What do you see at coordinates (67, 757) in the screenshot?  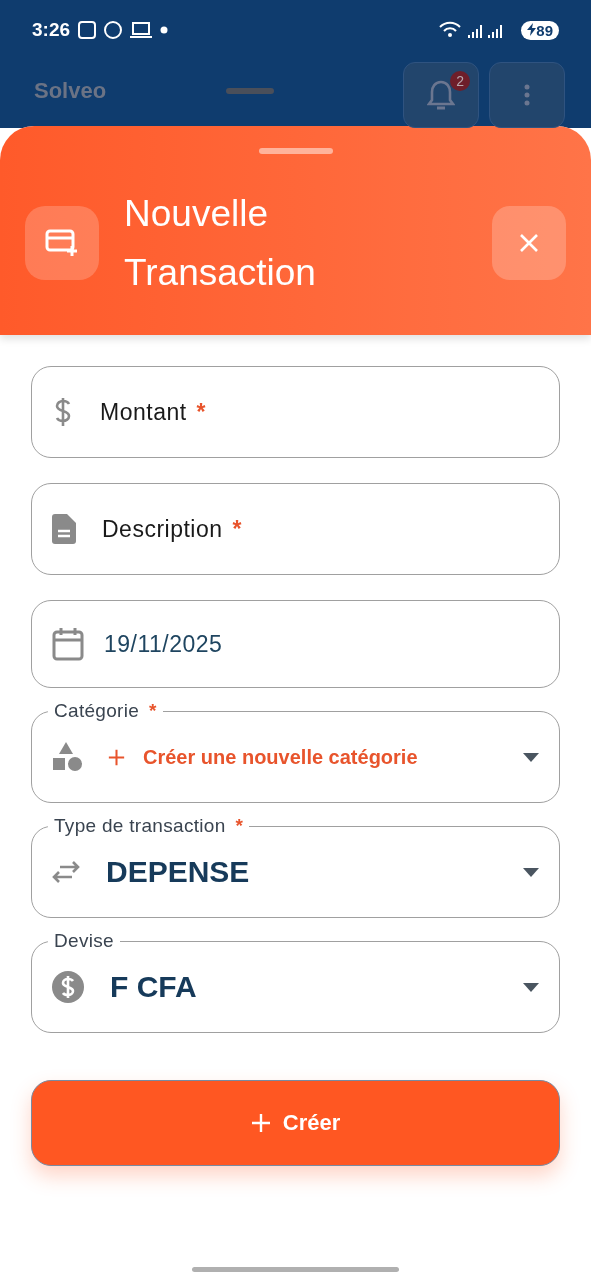 I see `shapes-icon` at bounding box center [67, 757].